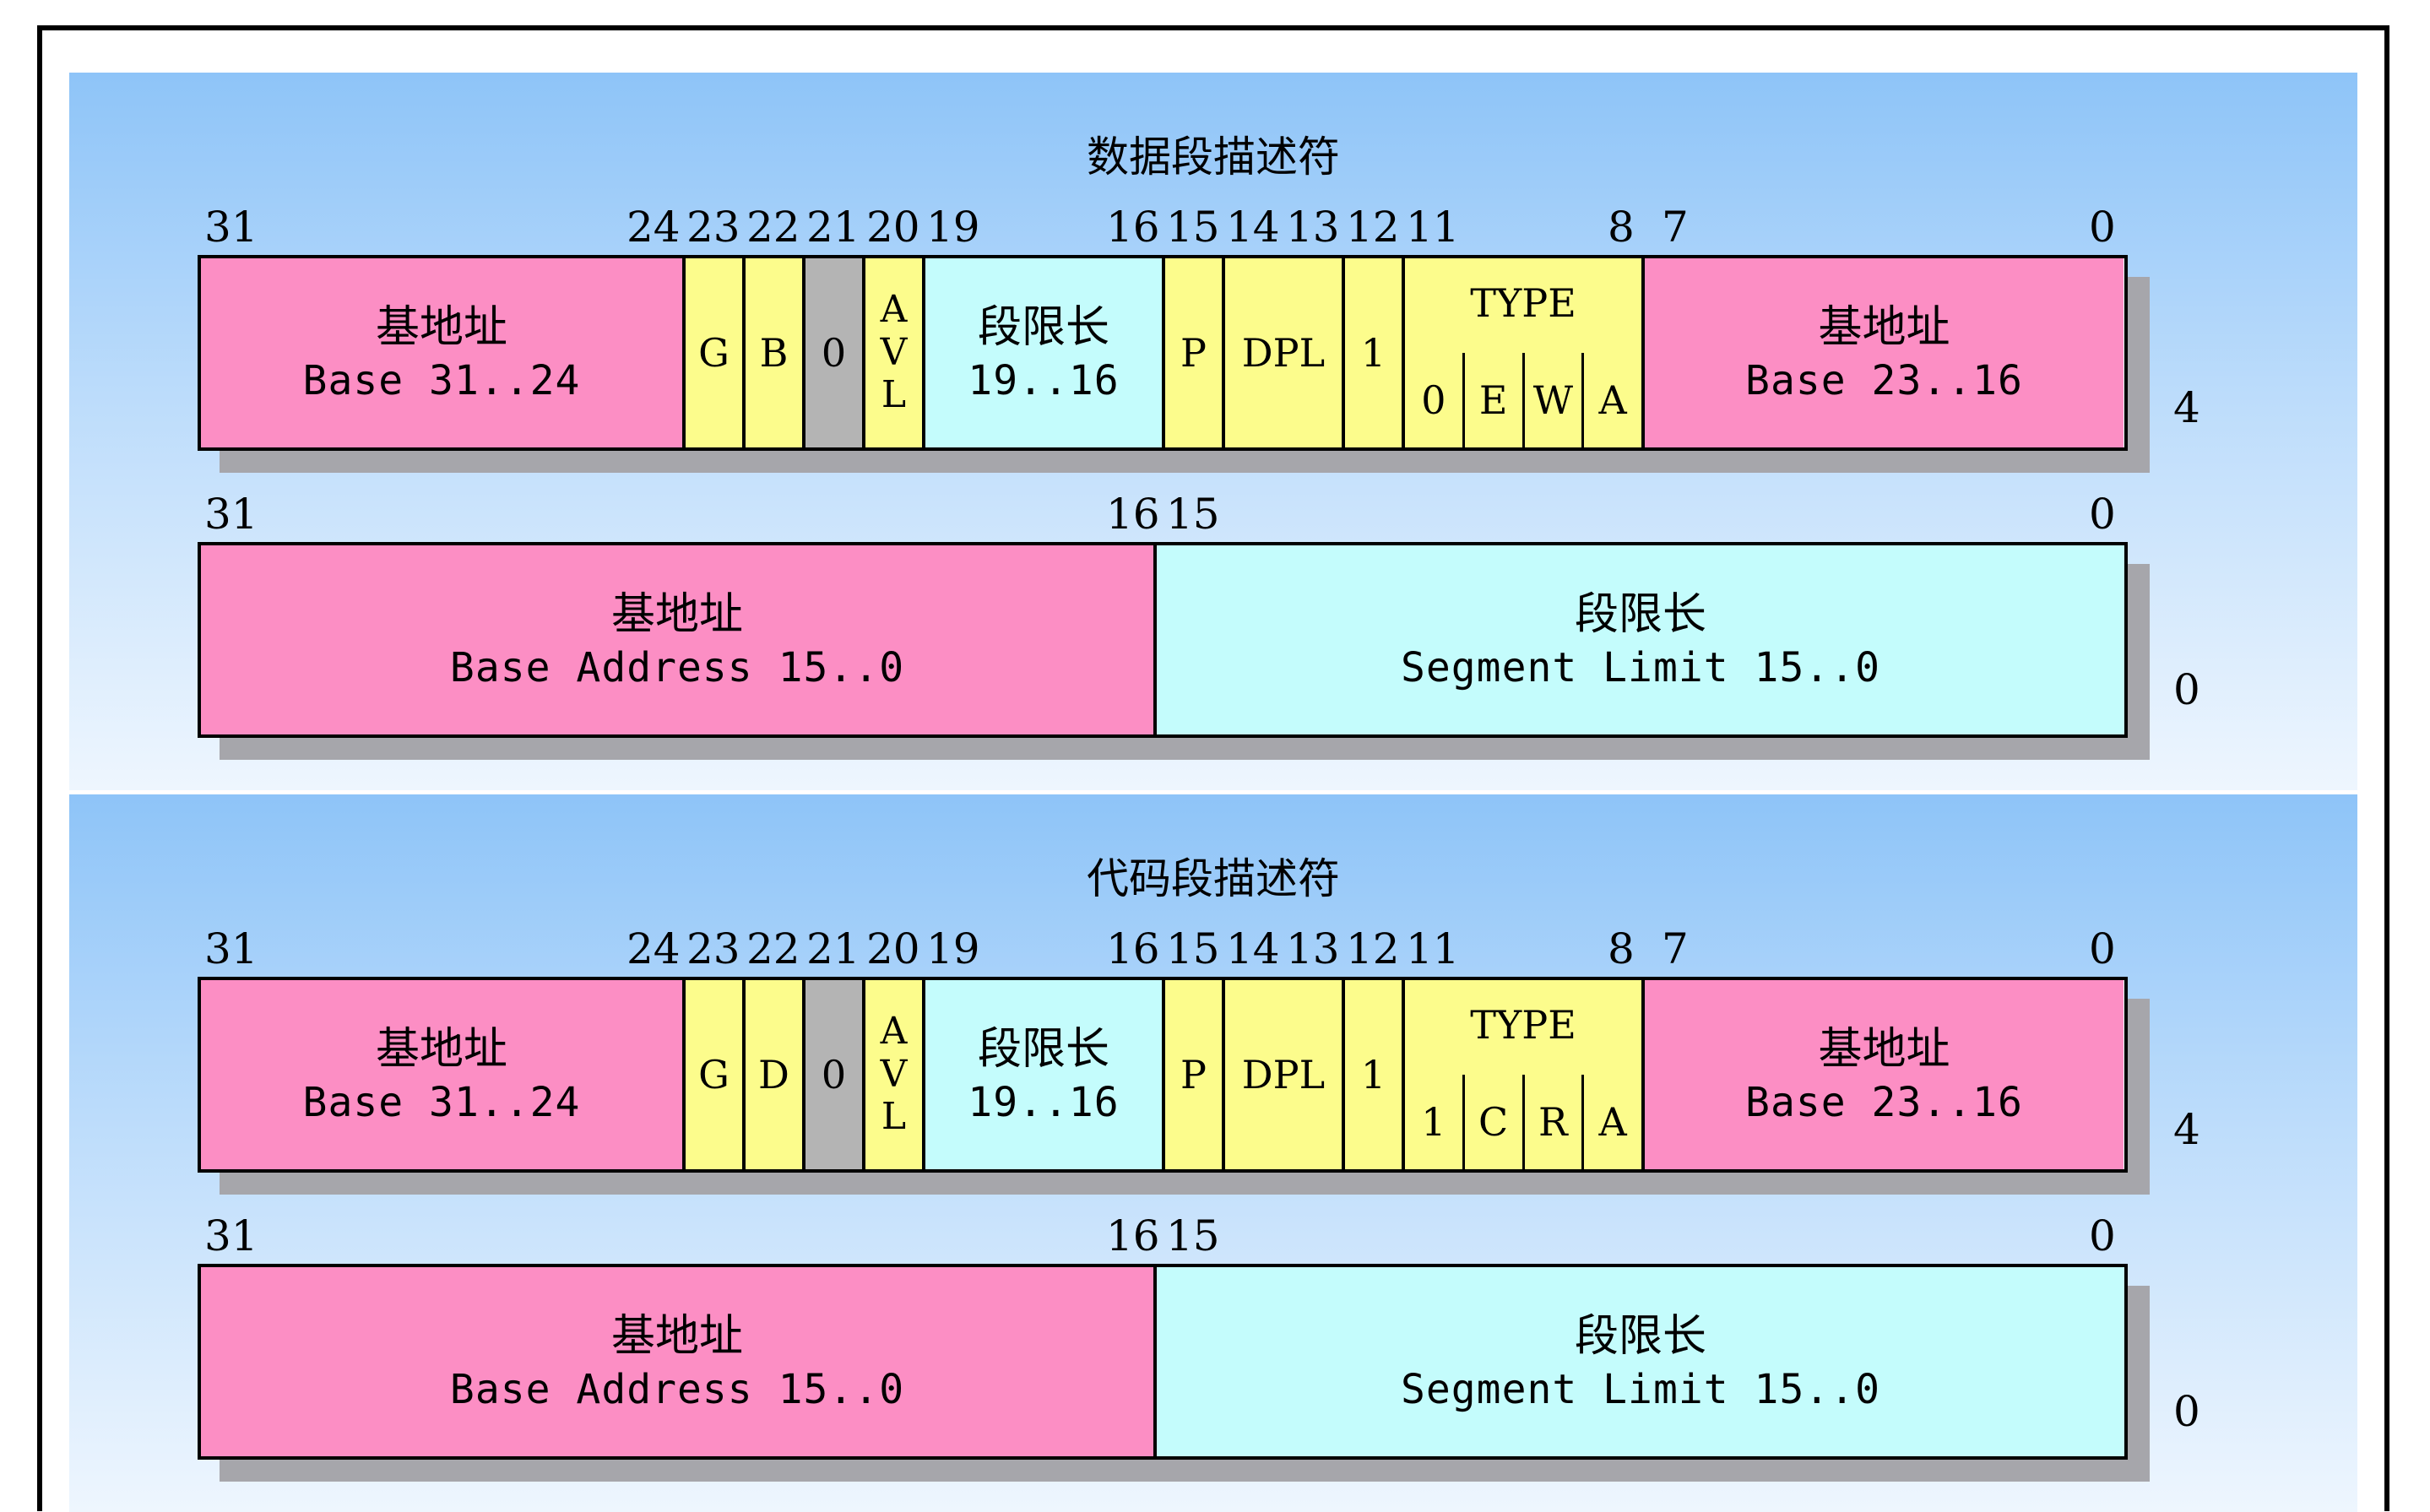  Describe the element at coordinates (1213, 157) in the screenshot. I see `panel-title: 数据段描述符` at that location.